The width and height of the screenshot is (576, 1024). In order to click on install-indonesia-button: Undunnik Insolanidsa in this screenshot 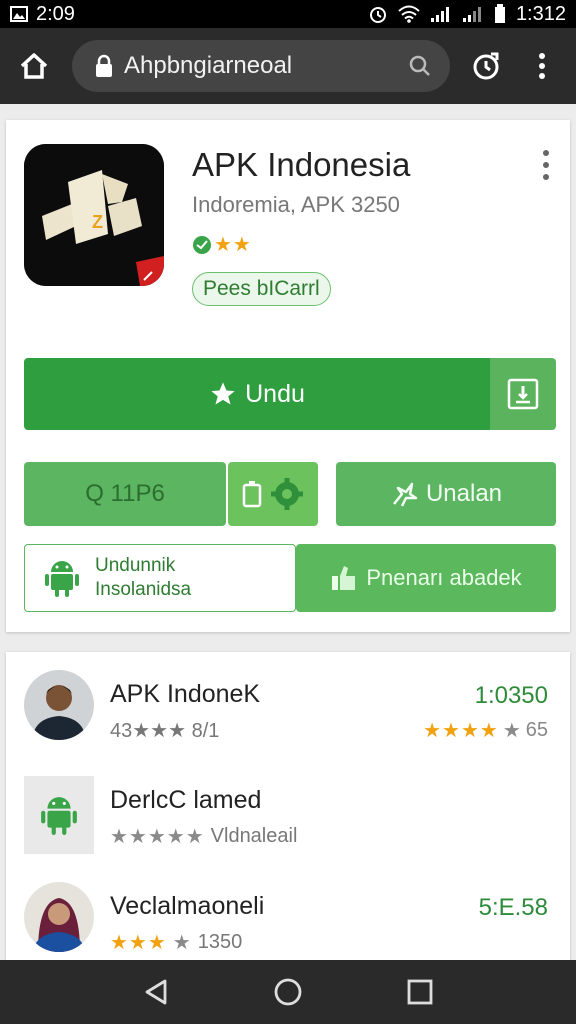, I will do `click(160, 578)`.